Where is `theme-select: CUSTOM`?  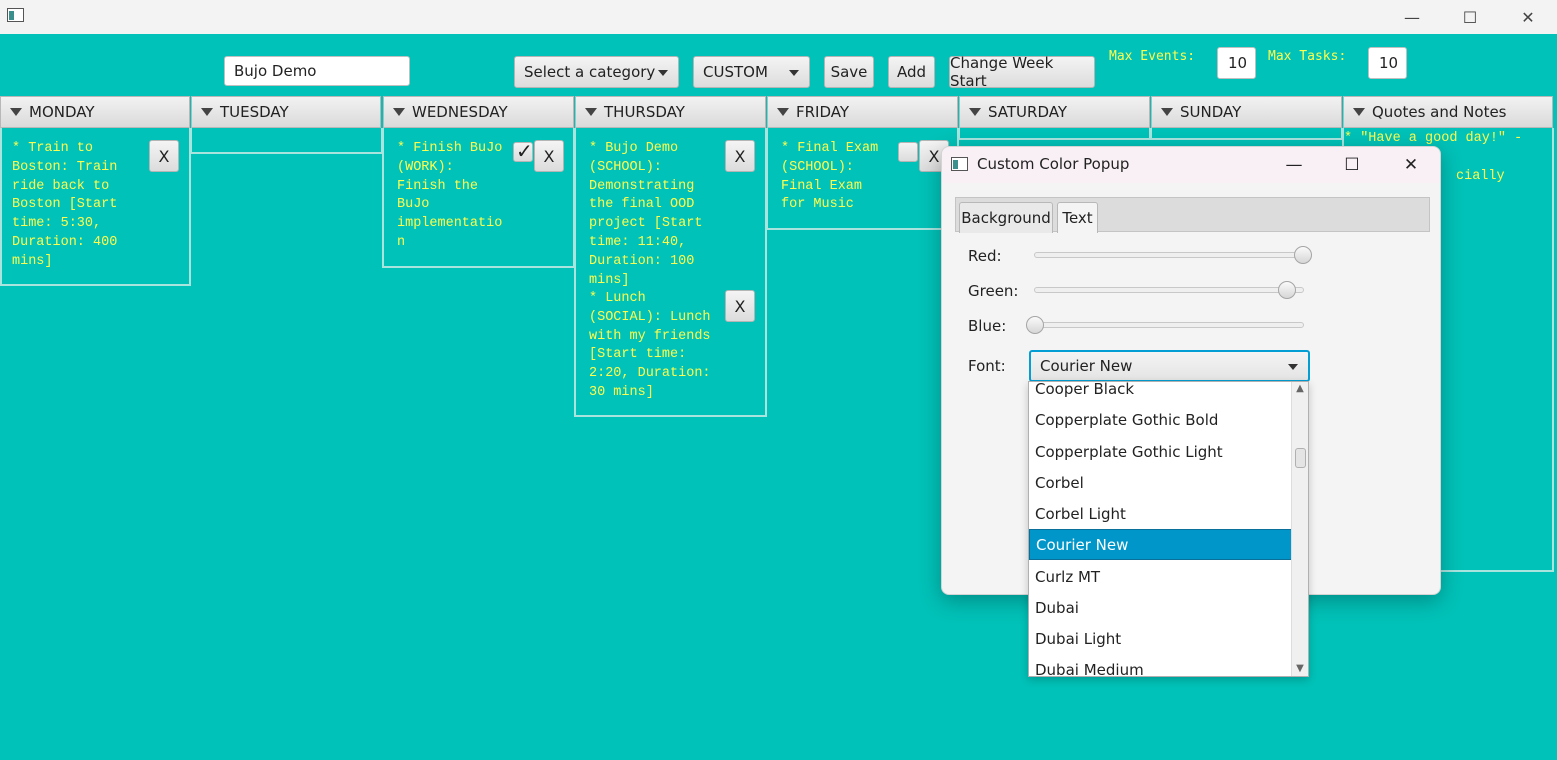 theme-select: CUSTOM is located at coordinates (751, 72).